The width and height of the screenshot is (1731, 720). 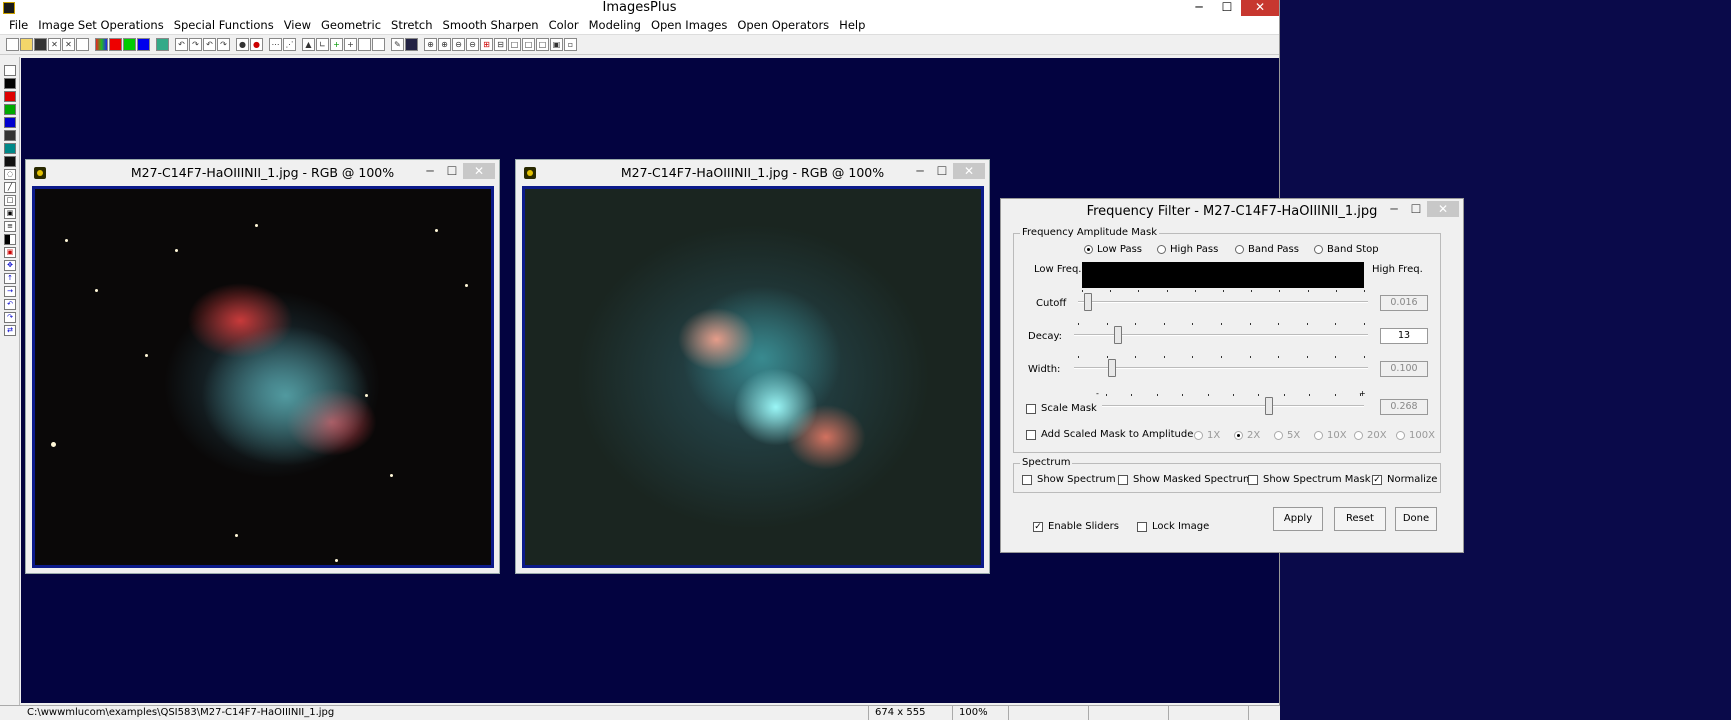 What do you see at coordinates (458, 44) in the screenshot?
I see `zoom-out-icon: ⊖` at bounding box center [458, 44].